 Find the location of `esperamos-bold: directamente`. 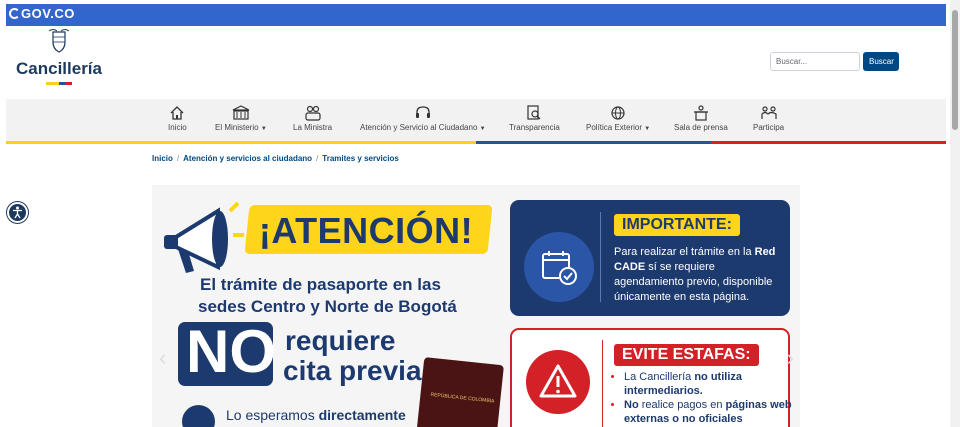

esperamos-bold: directamente is located at coordinates (362, 415).